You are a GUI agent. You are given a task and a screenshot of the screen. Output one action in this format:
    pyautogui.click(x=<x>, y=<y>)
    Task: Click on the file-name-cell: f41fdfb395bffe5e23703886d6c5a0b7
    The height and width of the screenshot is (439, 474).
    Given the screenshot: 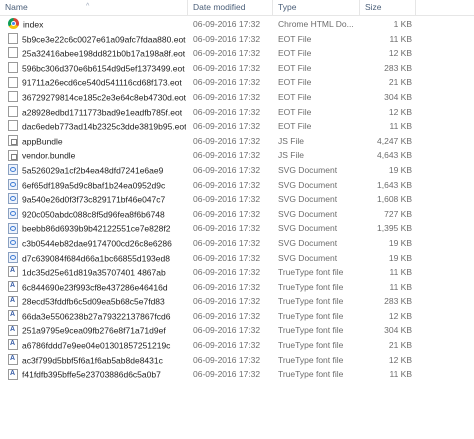 What is the action you would take?
    pyautogui.click(x=97, y=374)
    